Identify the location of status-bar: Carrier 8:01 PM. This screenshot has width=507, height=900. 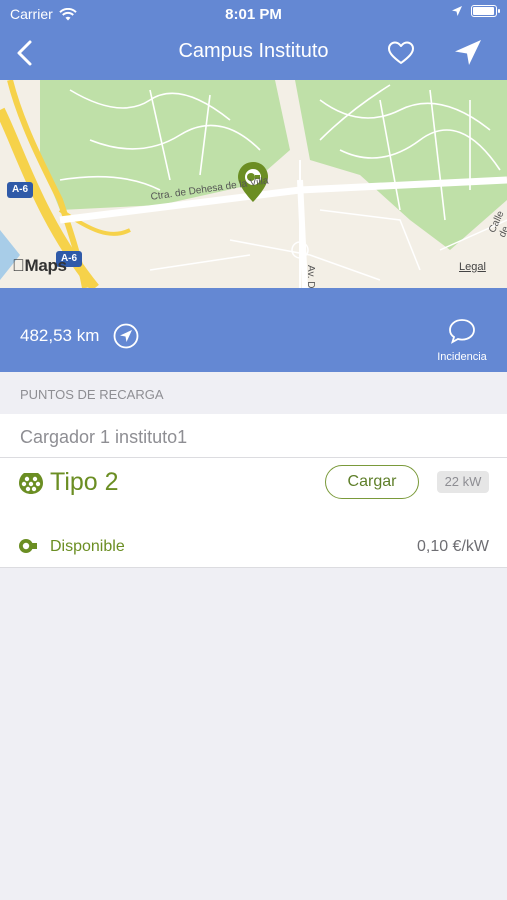
(253, 14).